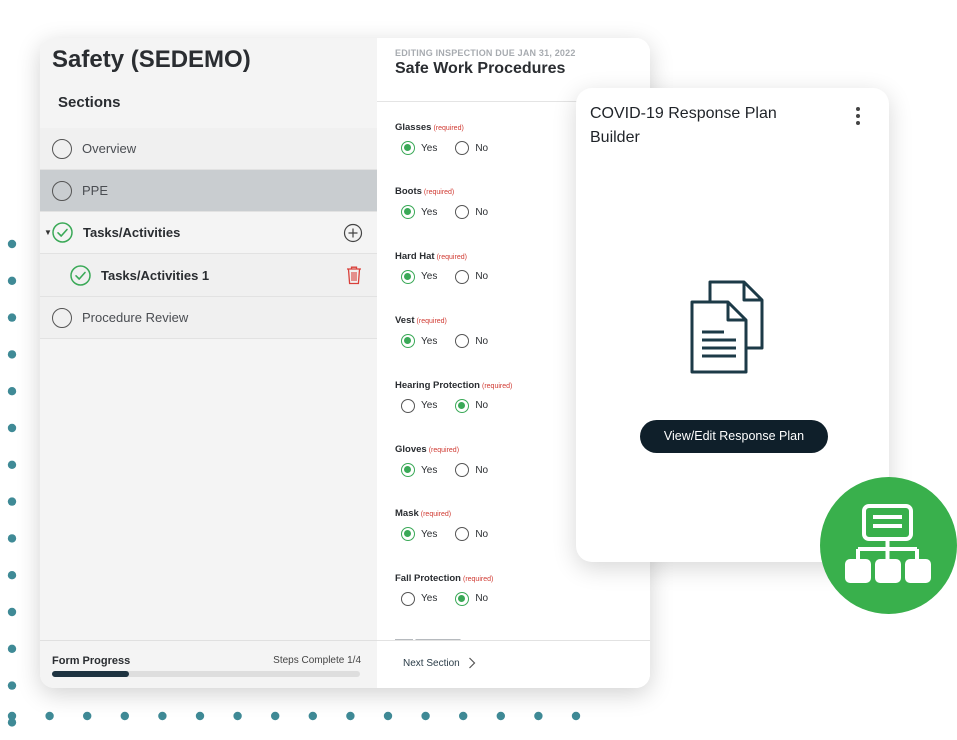 This screenshot has width=957, height=740. I want to click on steps-complete-label: Steps Complete 1/4, so click(317, 660).